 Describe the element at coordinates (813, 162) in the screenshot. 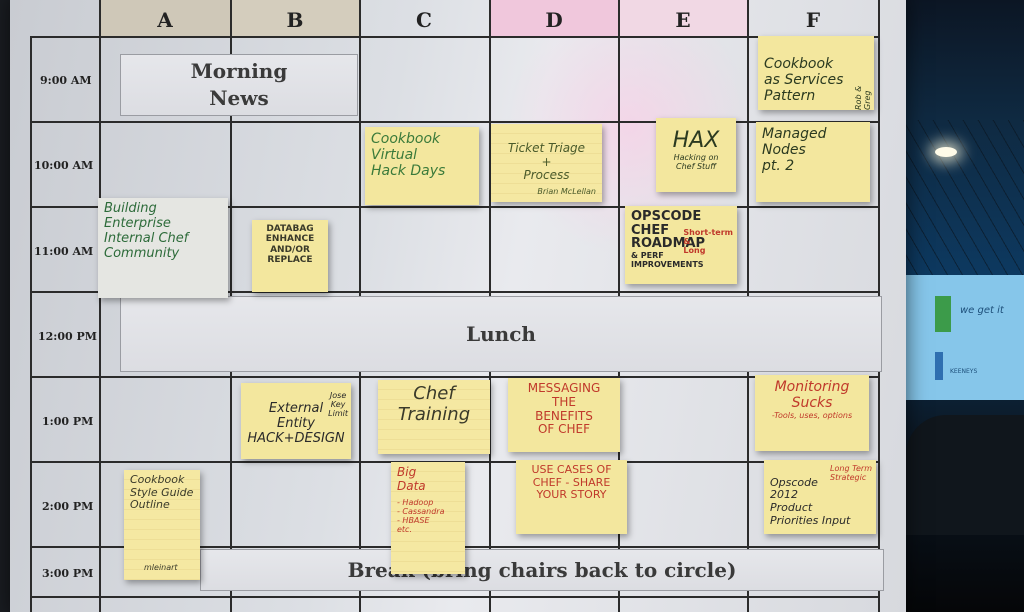

I see `note-managed-nodes: Managed Nodes pt. 2` at that location.